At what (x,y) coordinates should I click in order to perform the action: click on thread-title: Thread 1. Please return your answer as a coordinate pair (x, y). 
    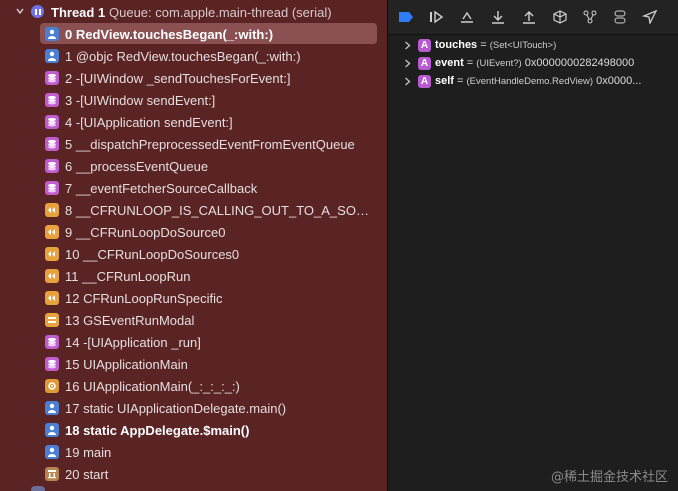
    Looking at the image, I should click on (78, 12).